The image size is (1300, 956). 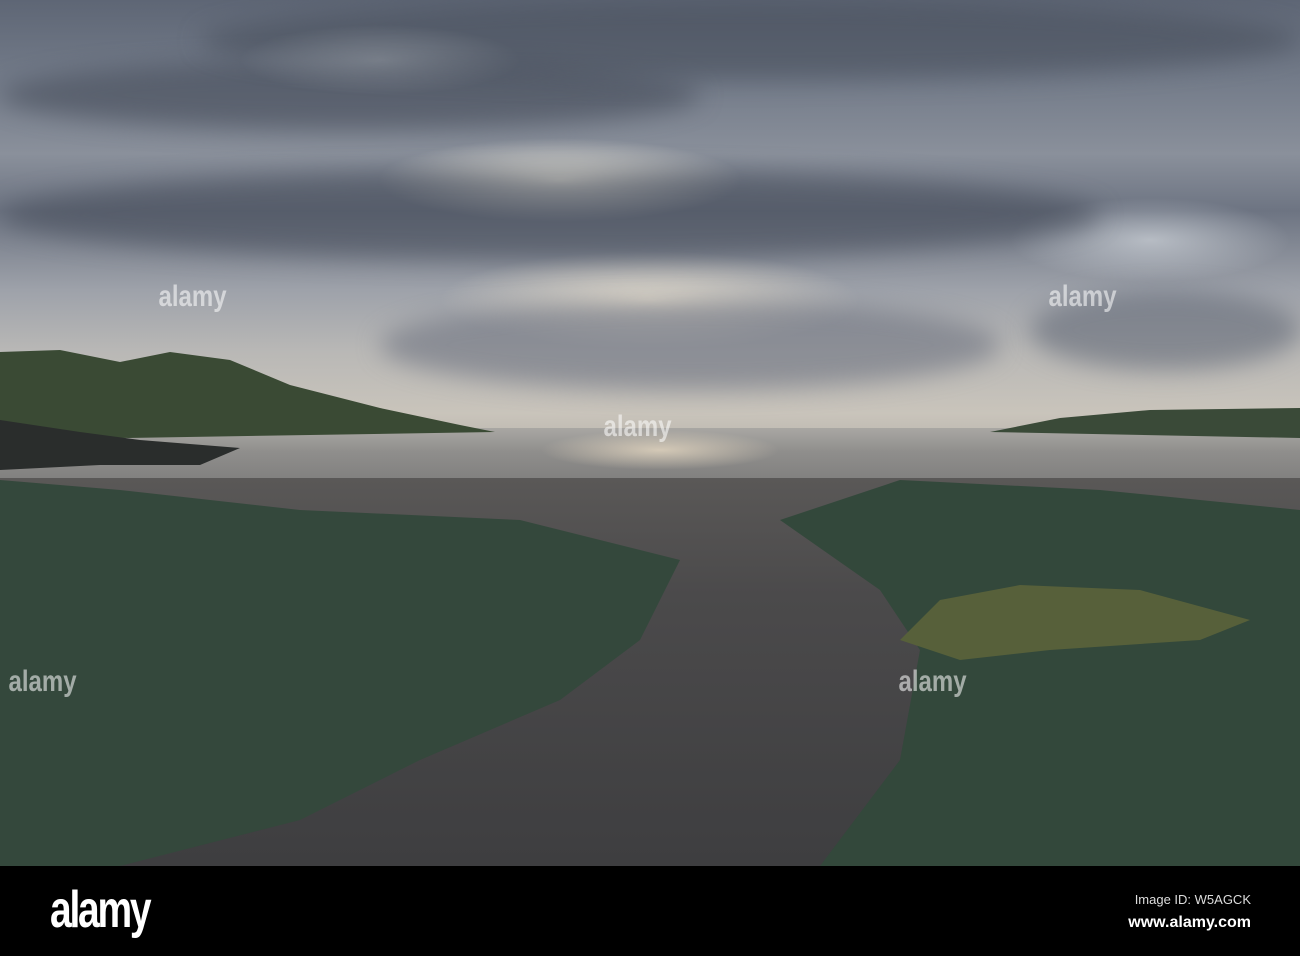 I want to click on image-id: Image ID: W5AGCK, so click(x=1192, y=899).